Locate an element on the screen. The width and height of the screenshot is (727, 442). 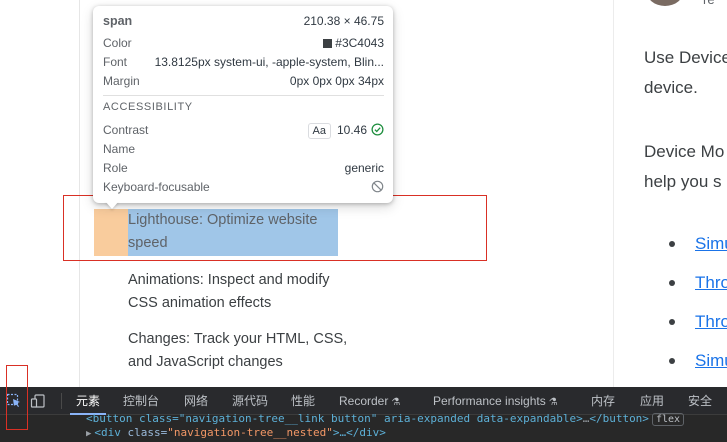
tooltip-focusable-label: Keyboard-focusable is located at coordinates (156, 187).